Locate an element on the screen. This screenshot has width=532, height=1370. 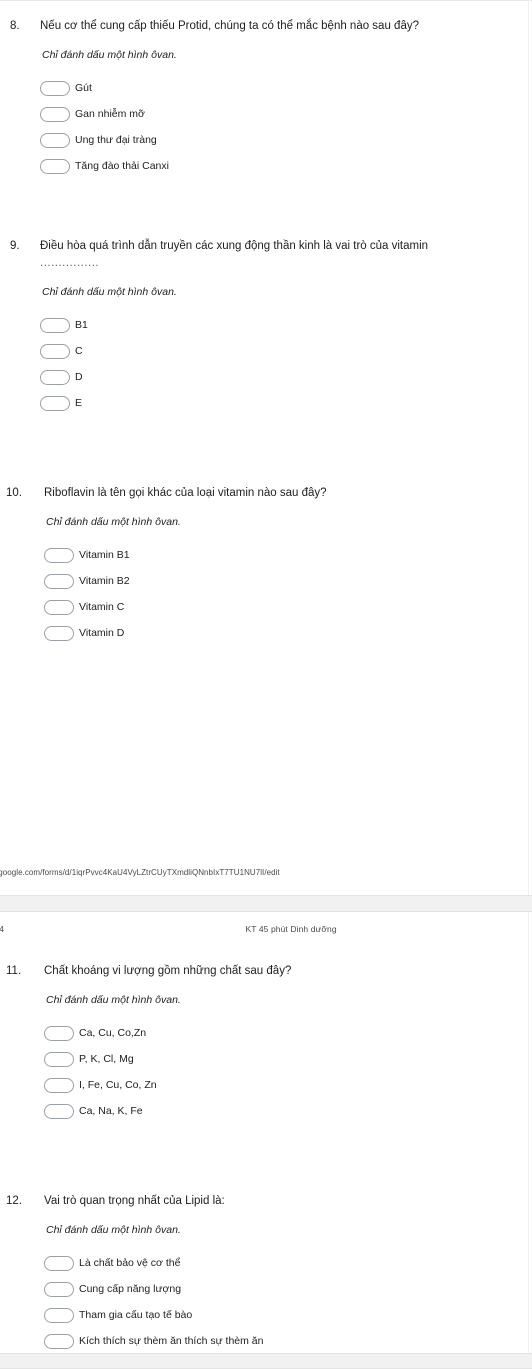
question-8-instruction: Chỉ đánh dấu một hình ôvan. is located at coordinates (109, 55).